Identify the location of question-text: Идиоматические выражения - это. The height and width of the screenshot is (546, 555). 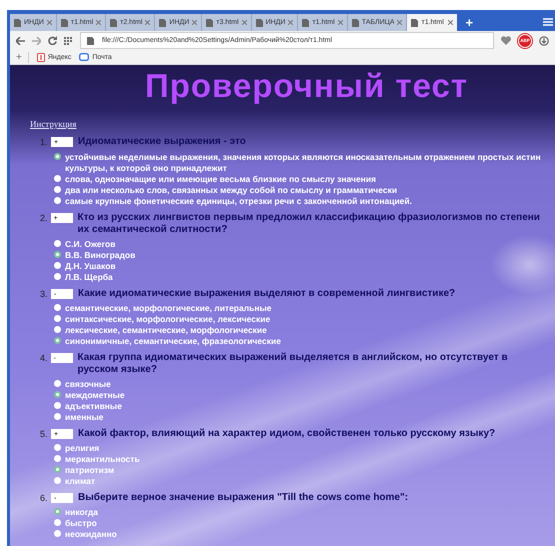
(162, 142).